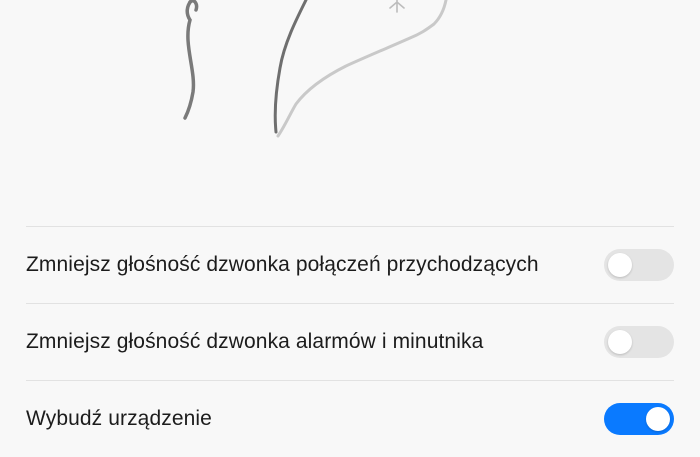 The image size is (700, 457). What do you see at coordinates (639, 342) in the screenshot?
I see `alarms-timer-toggle` at bounding box center [639, 342].